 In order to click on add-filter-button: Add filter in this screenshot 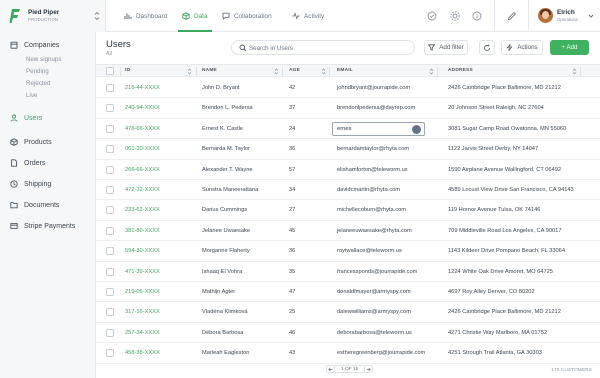, I will do `click(446, 47)`.